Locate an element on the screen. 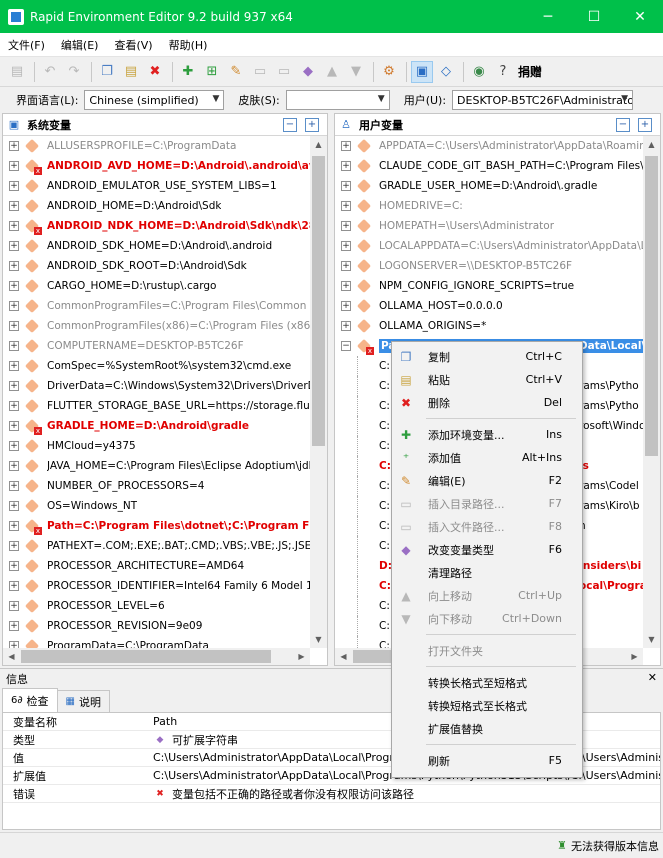 This screenshot has height=858, width=663. variable-row: + HMCloud=y4375 is located at coordinates (156, 446).